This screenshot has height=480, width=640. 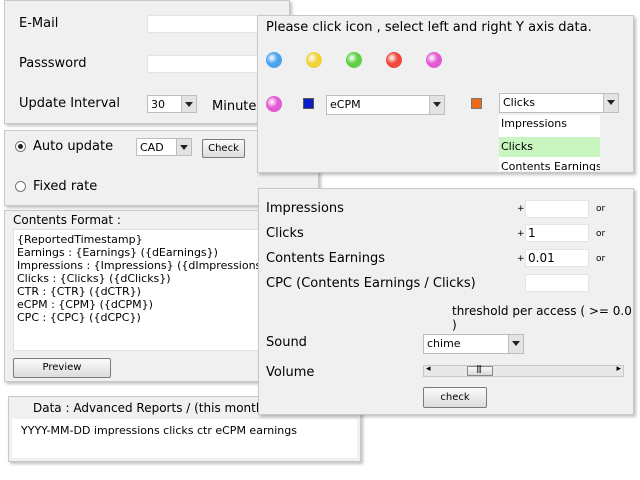 I want to click on scroll-left-arrow-icon: ◂, so click(x=428, y=369).